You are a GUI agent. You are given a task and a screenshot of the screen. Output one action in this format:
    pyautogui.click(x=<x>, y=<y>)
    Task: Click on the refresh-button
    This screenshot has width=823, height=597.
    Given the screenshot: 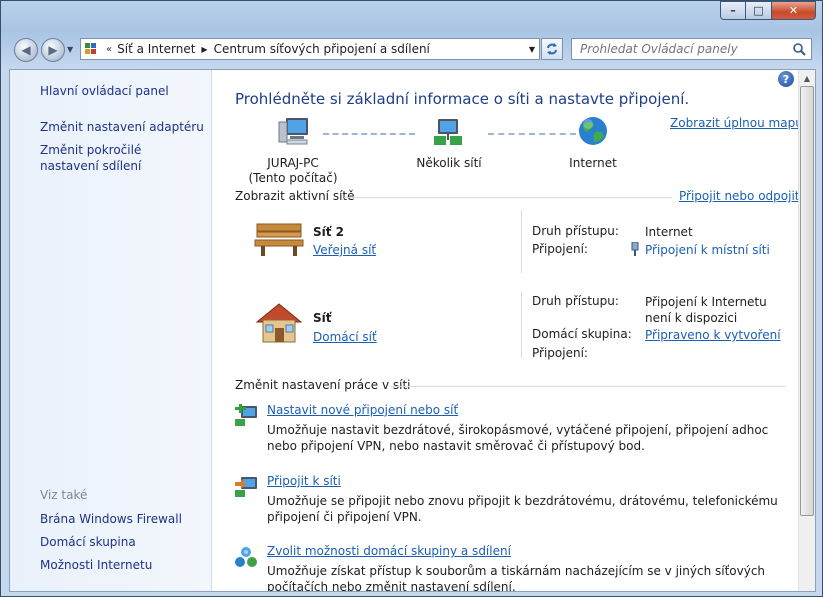 What is the action you would take?
    pyautogui.click(x=552, y=49)
    